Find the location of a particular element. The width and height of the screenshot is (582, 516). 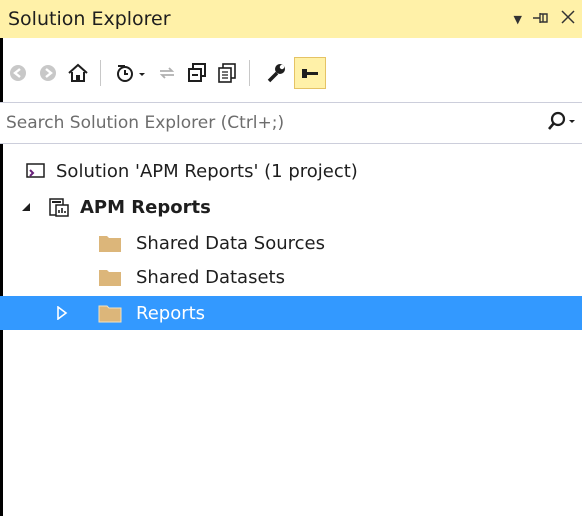

search-input: Search Solution Explorer (Ctrl+;) is located at coordinates (145, 123).